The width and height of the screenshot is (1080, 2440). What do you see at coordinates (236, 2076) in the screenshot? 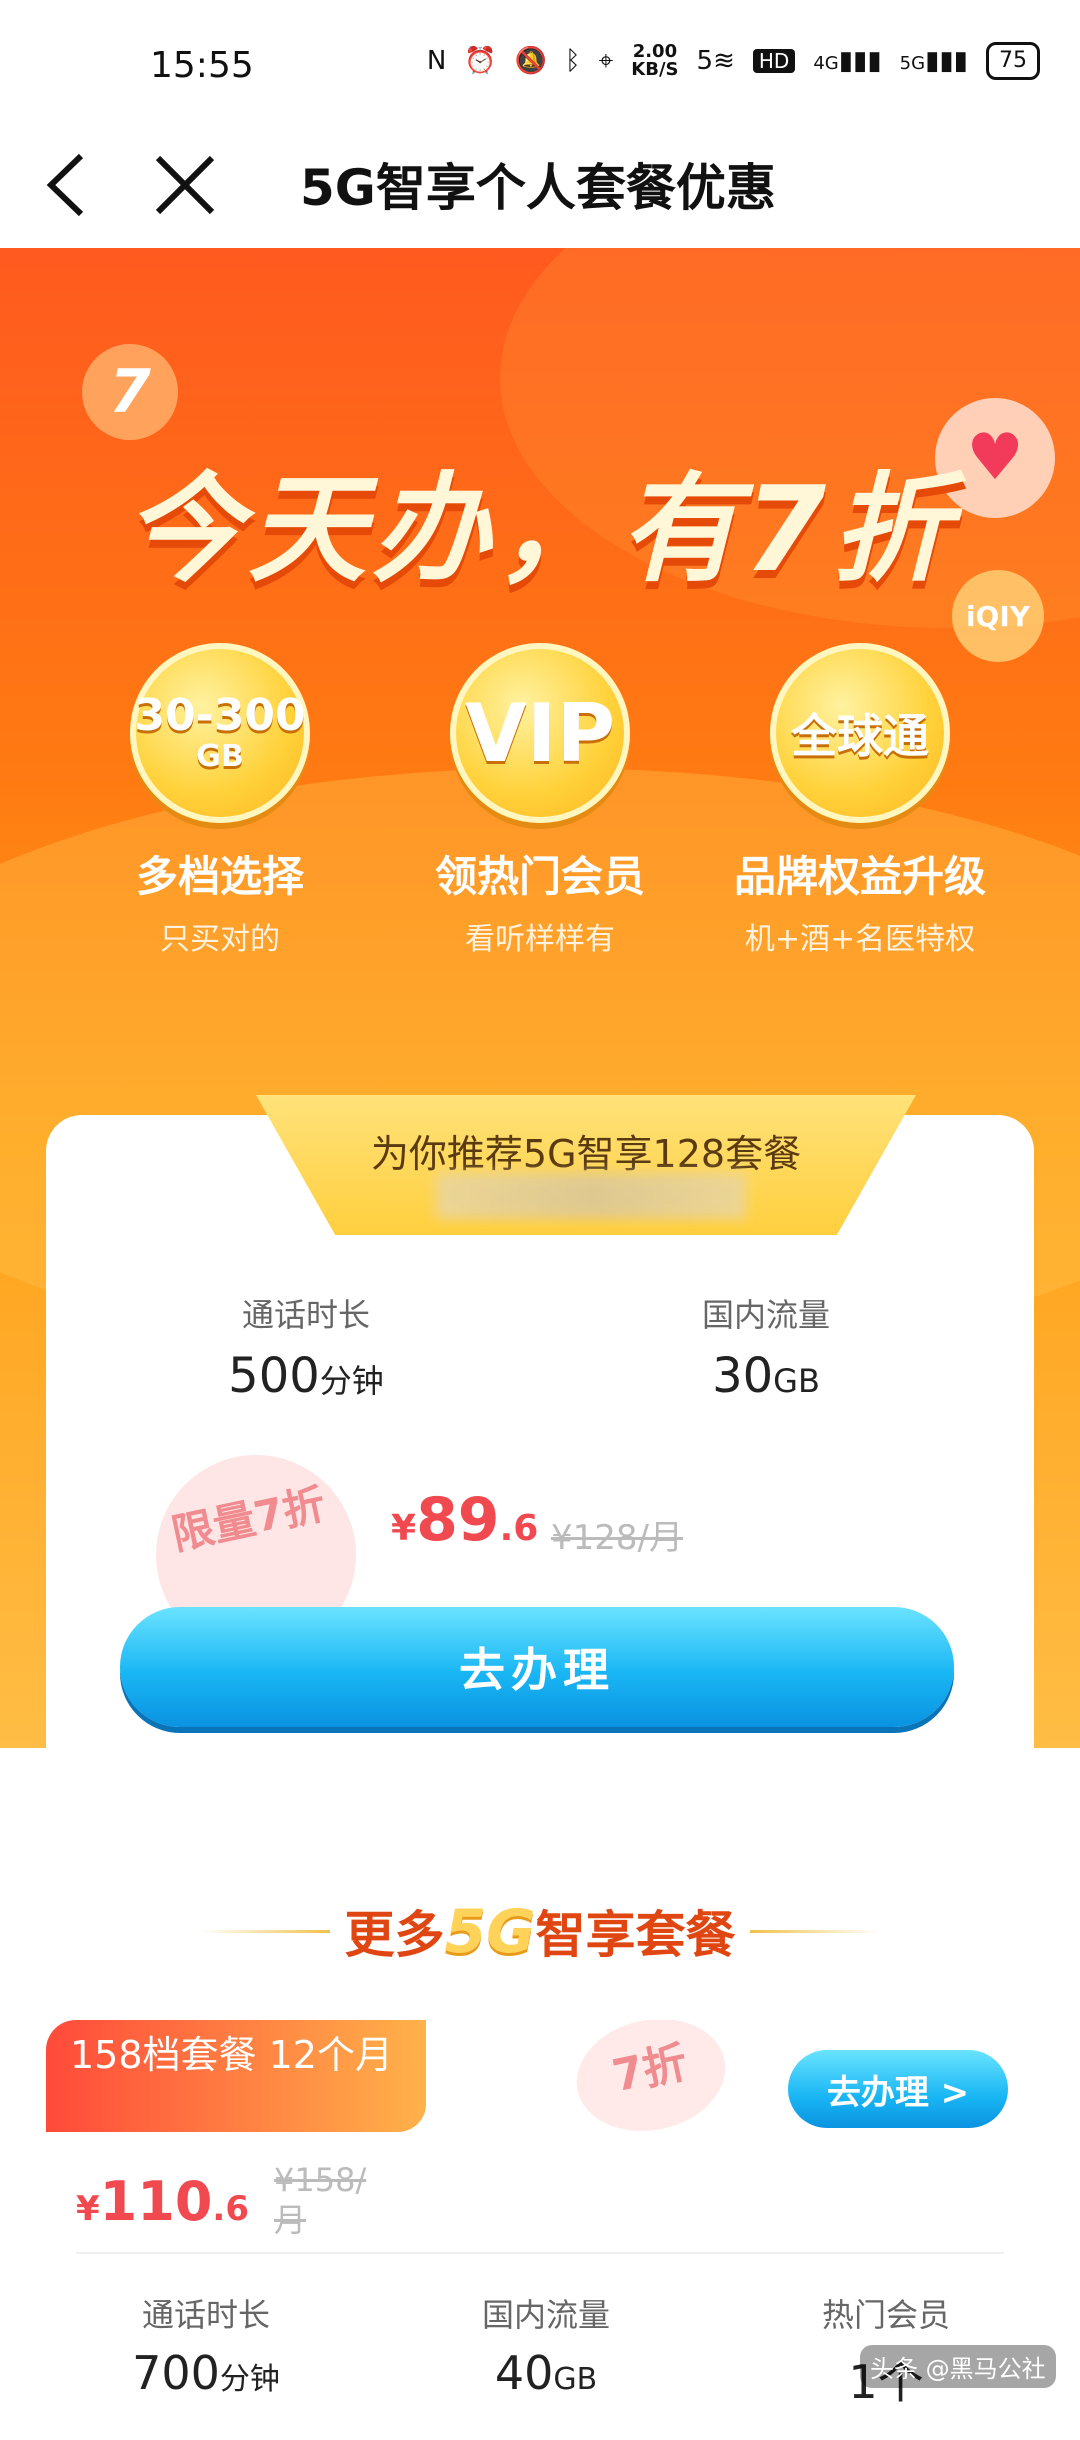
I see `package-tag: 158档套餐 12个月` at bounding box center [236, 2076].